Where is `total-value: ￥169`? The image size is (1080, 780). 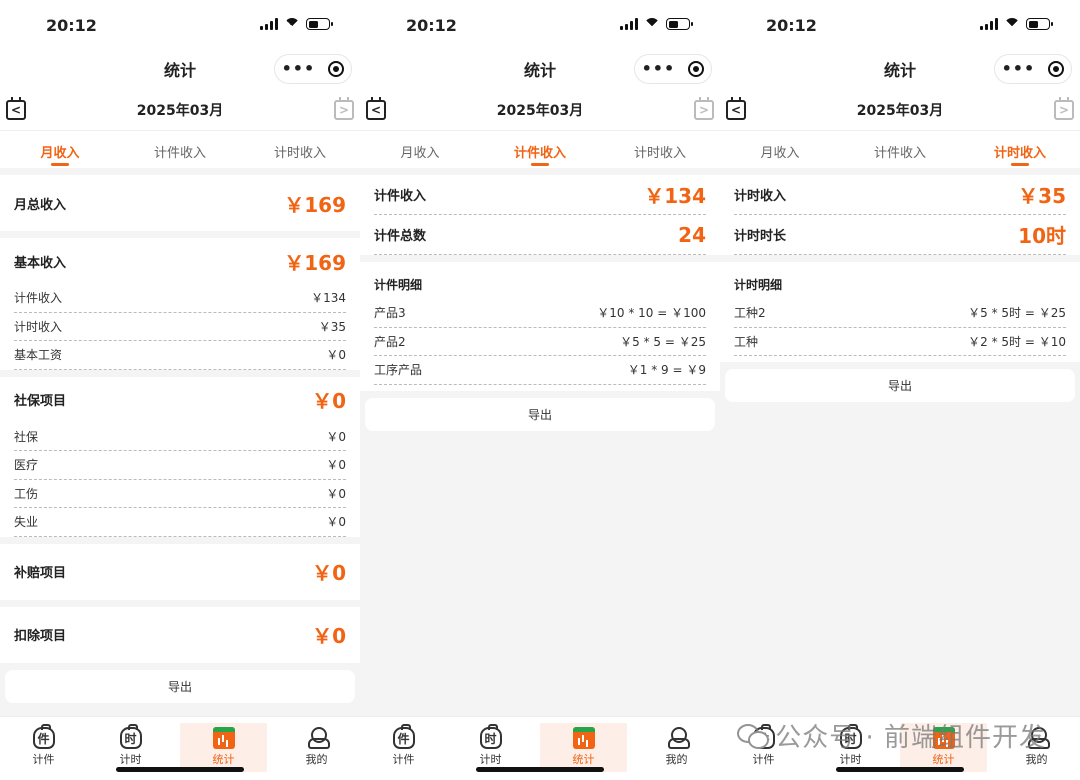
total-value: ￥169 is located at coordinates (315, 204).